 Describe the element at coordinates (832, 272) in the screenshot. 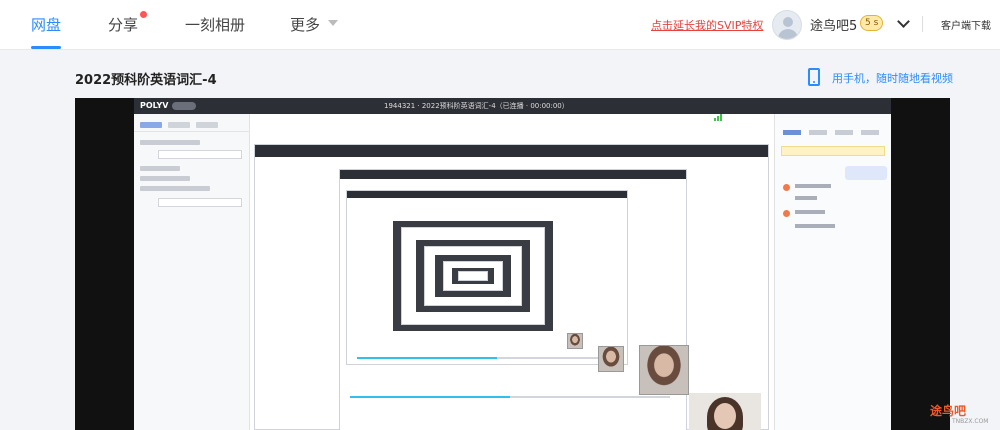

I see `video-right-panel` at that location.